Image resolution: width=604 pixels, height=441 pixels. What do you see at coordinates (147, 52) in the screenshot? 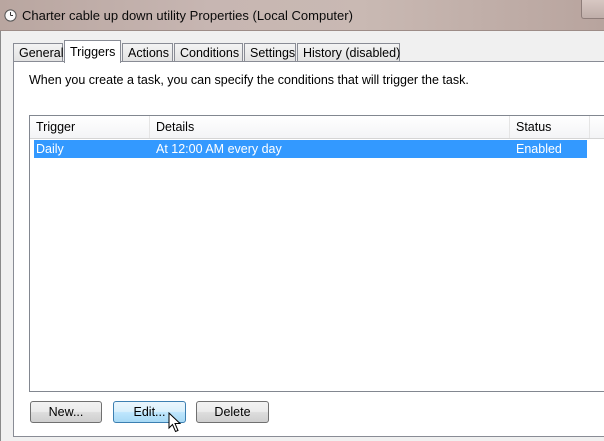
I see `tab-actions: Actions` at bounding box center [147, 52].